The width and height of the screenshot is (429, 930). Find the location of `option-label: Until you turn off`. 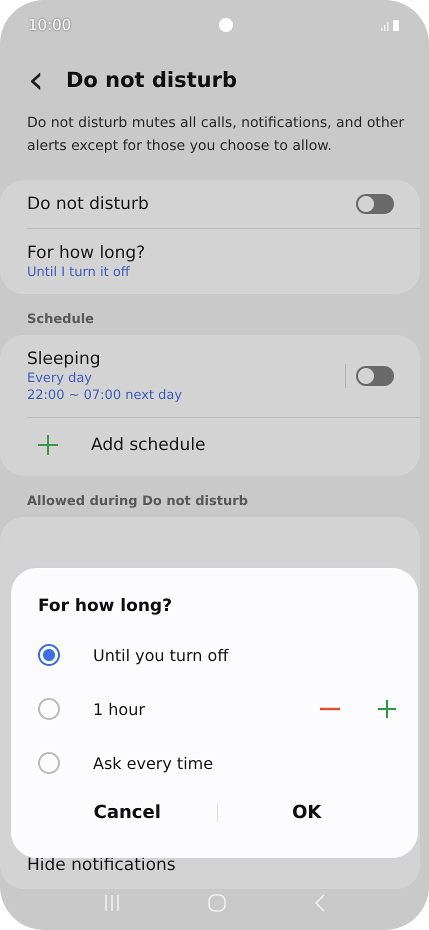

option-label: Until you turn off is located at coordinates (244, 655).